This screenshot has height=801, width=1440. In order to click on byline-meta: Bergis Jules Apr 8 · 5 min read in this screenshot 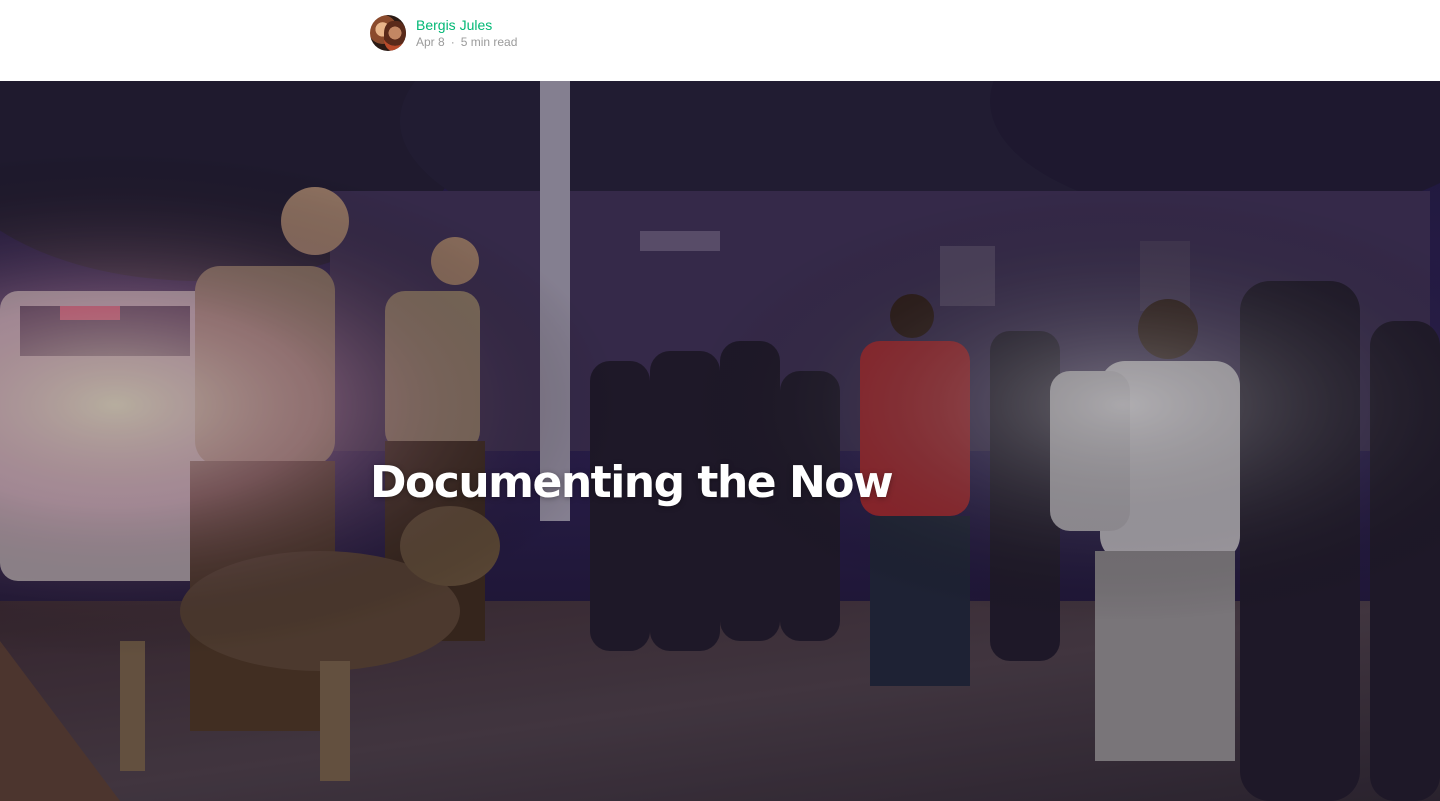, I will do `click(466, 33)`.